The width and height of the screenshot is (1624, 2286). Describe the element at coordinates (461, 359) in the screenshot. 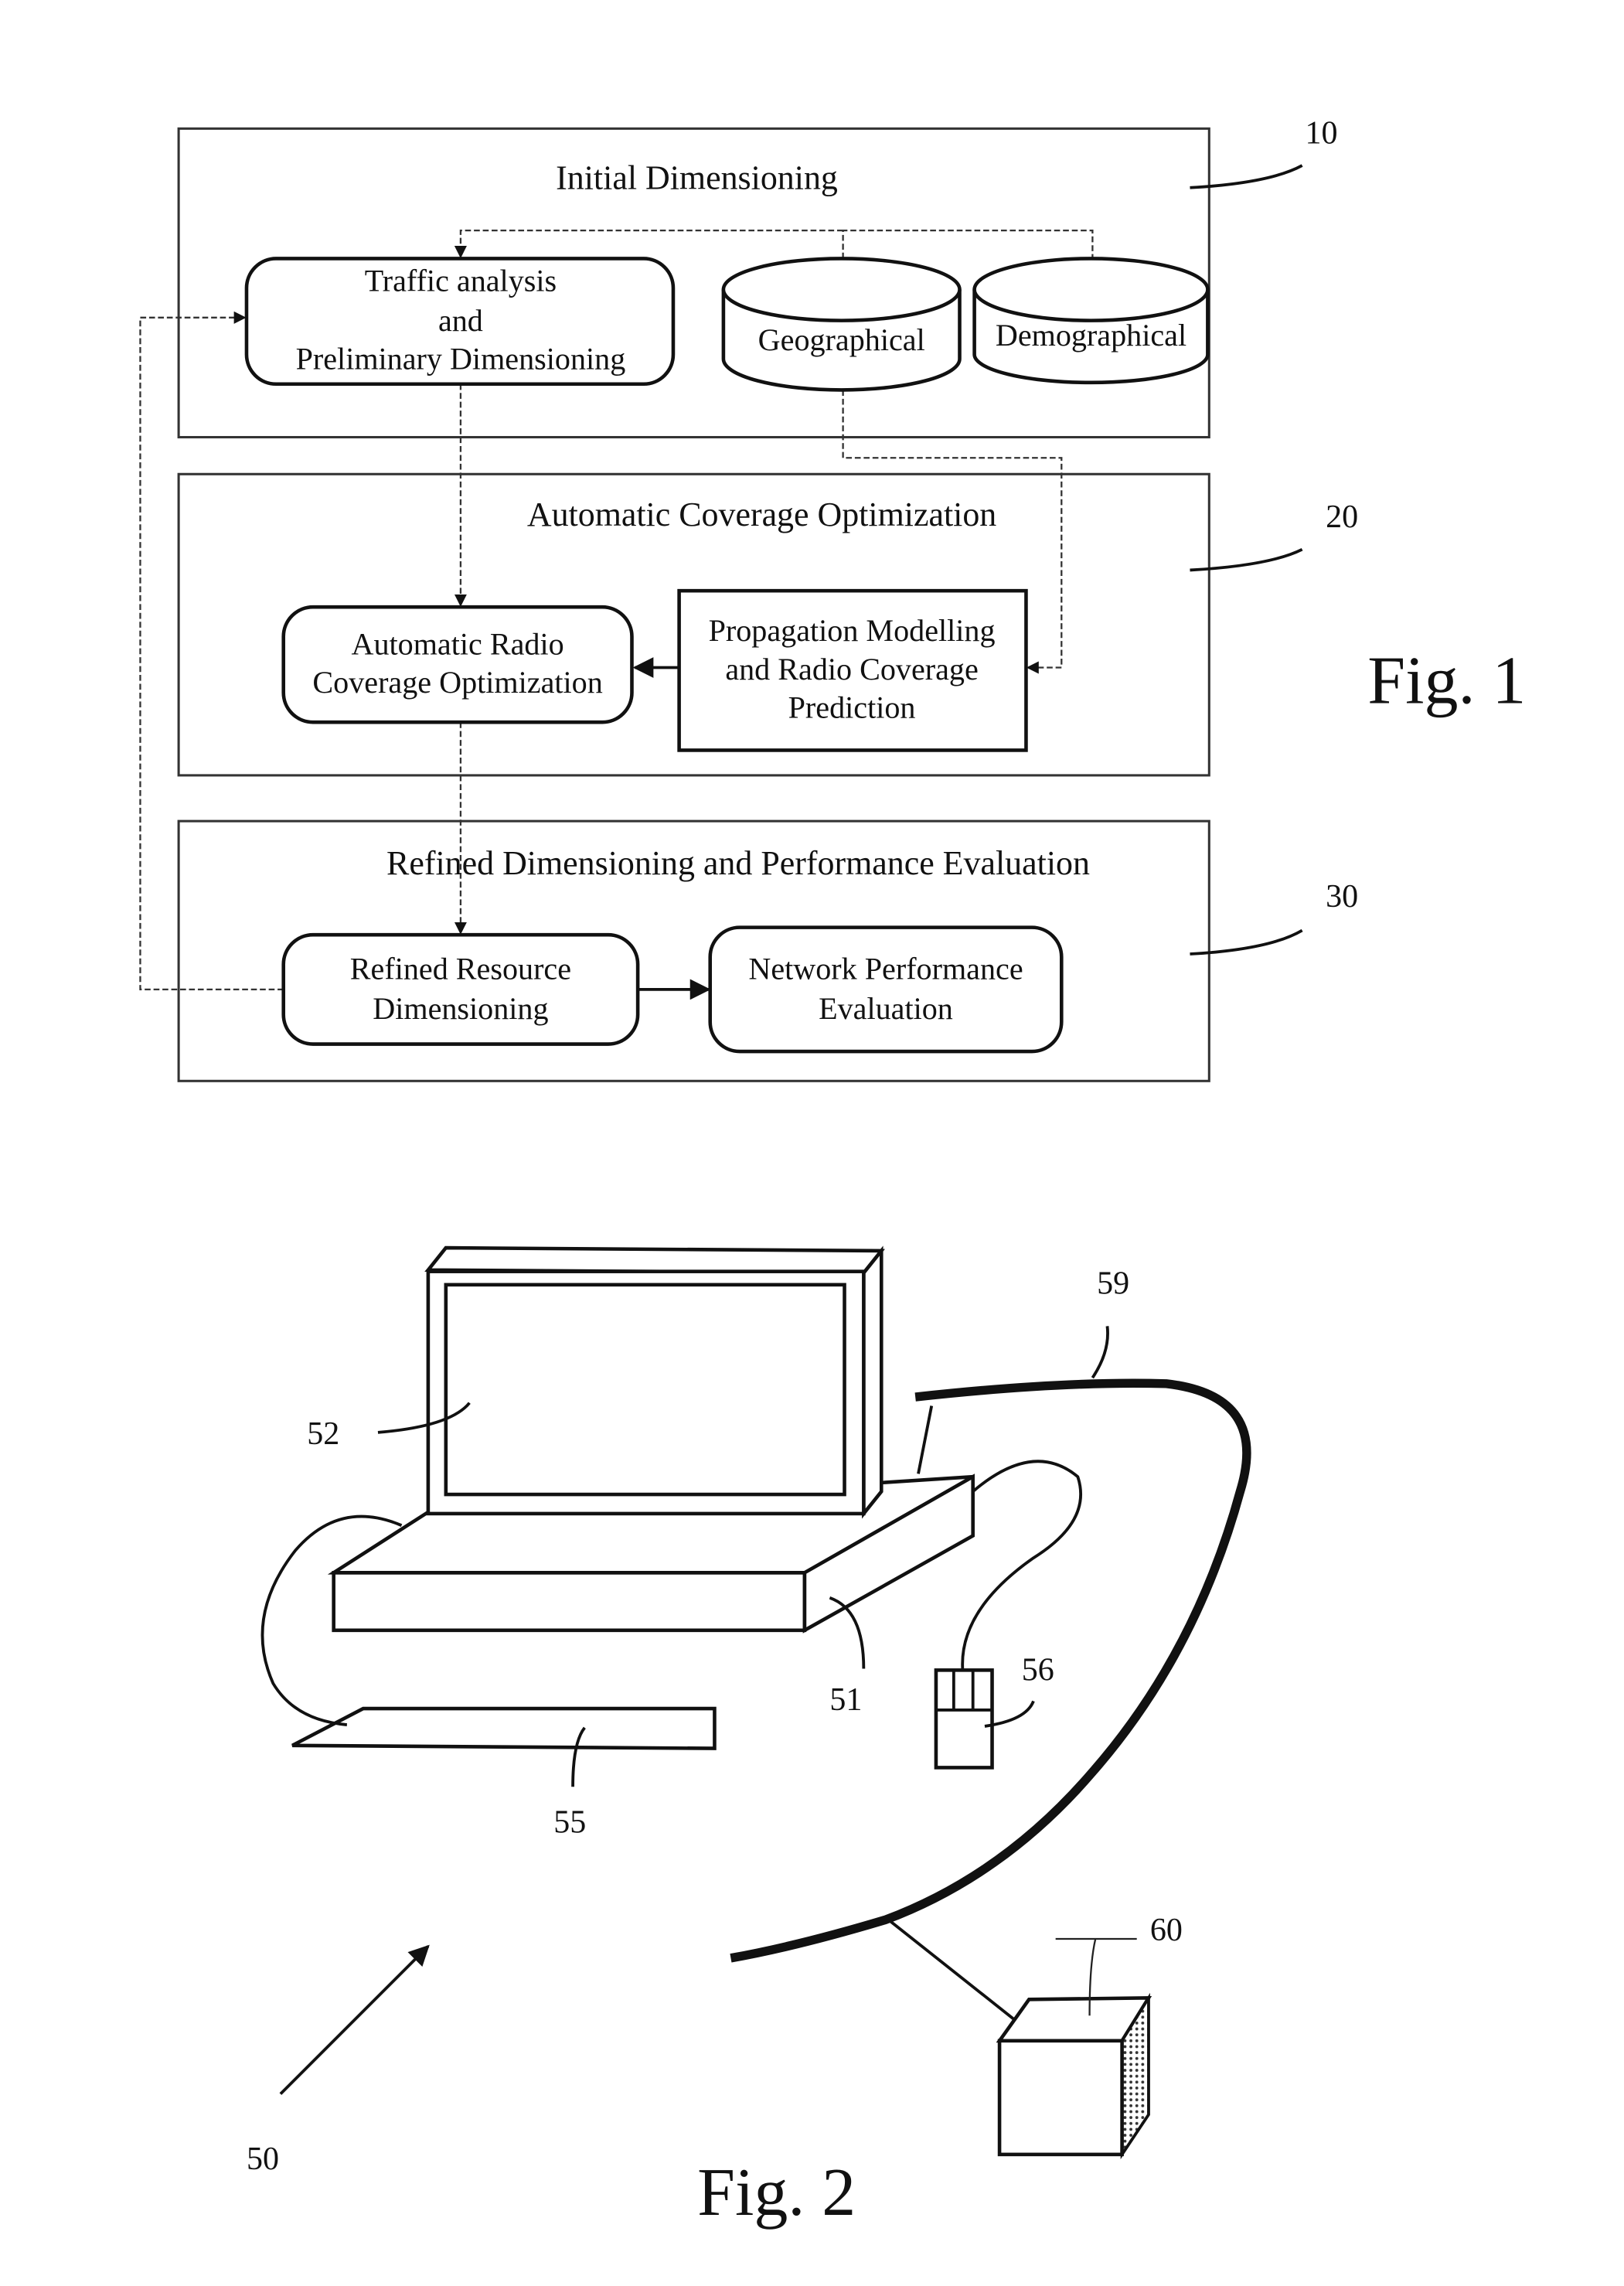

I see `node-label: Preliminary Dimensioning` at that location.